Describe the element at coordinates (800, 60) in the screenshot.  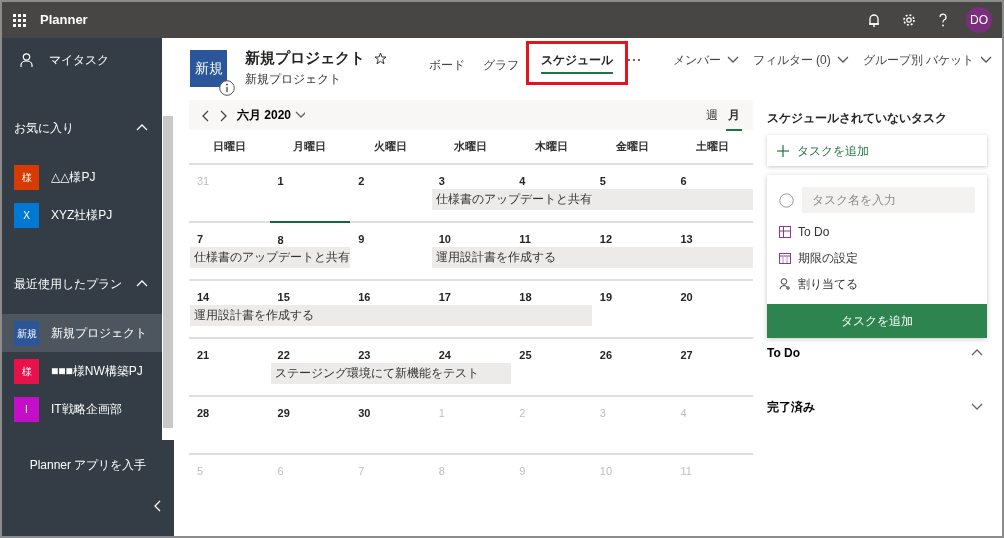
I see `filter-dropdown: フィルター (0)` at that location.